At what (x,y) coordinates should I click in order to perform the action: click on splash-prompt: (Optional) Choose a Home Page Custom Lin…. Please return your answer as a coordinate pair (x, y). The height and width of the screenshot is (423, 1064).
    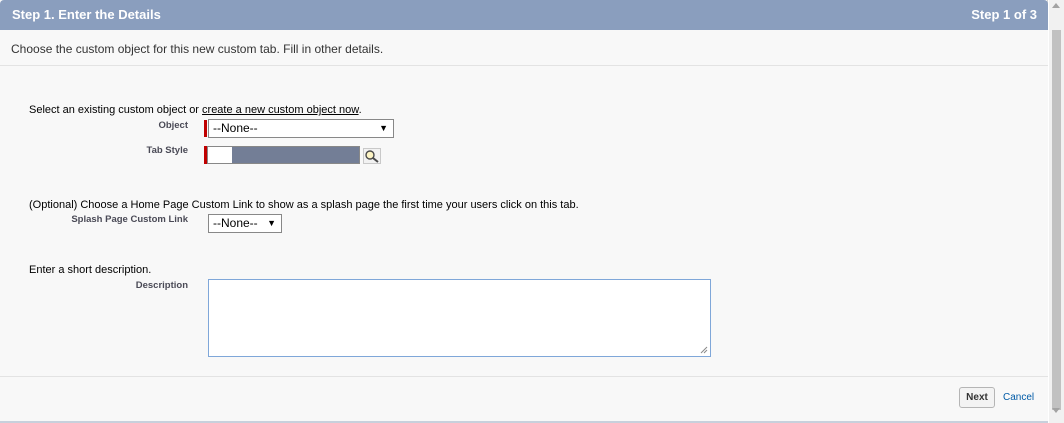
    Looking at the image, I should click on (304, 205).